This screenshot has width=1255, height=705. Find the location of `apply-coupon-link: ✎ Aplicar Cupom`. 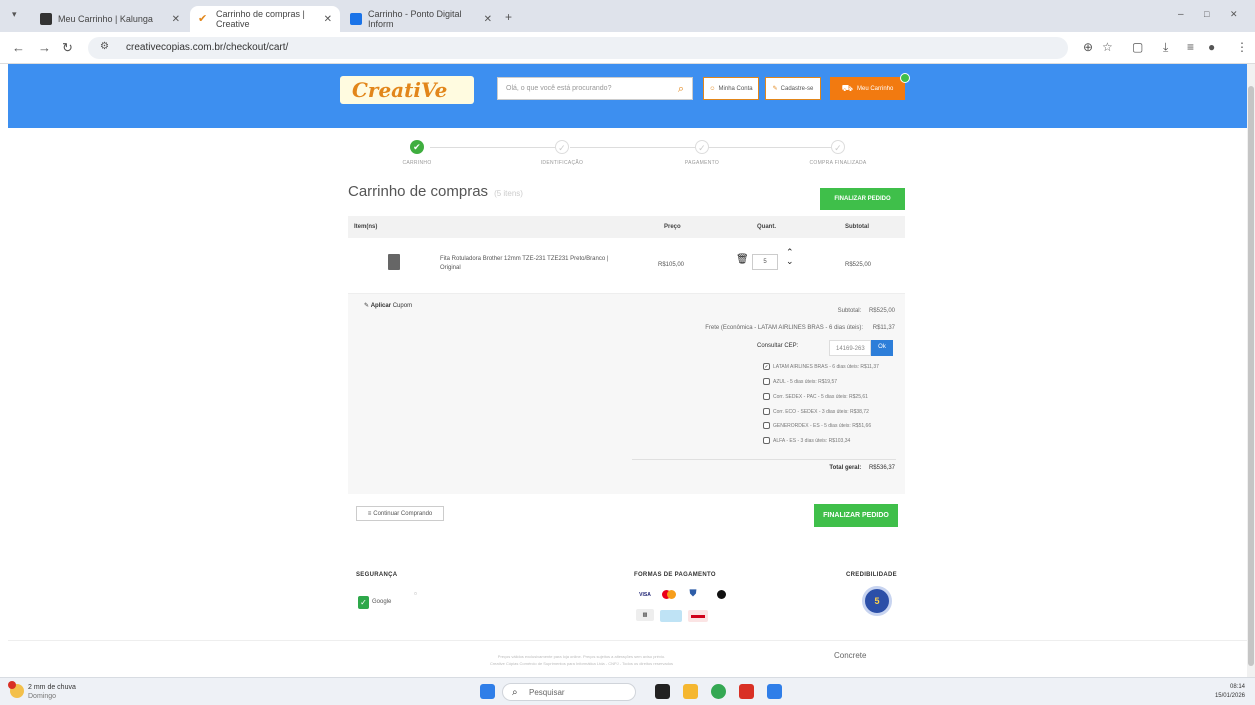

apply-coupon-link: ✎ Aplicar Cupom is located at coordinates (388, 305).